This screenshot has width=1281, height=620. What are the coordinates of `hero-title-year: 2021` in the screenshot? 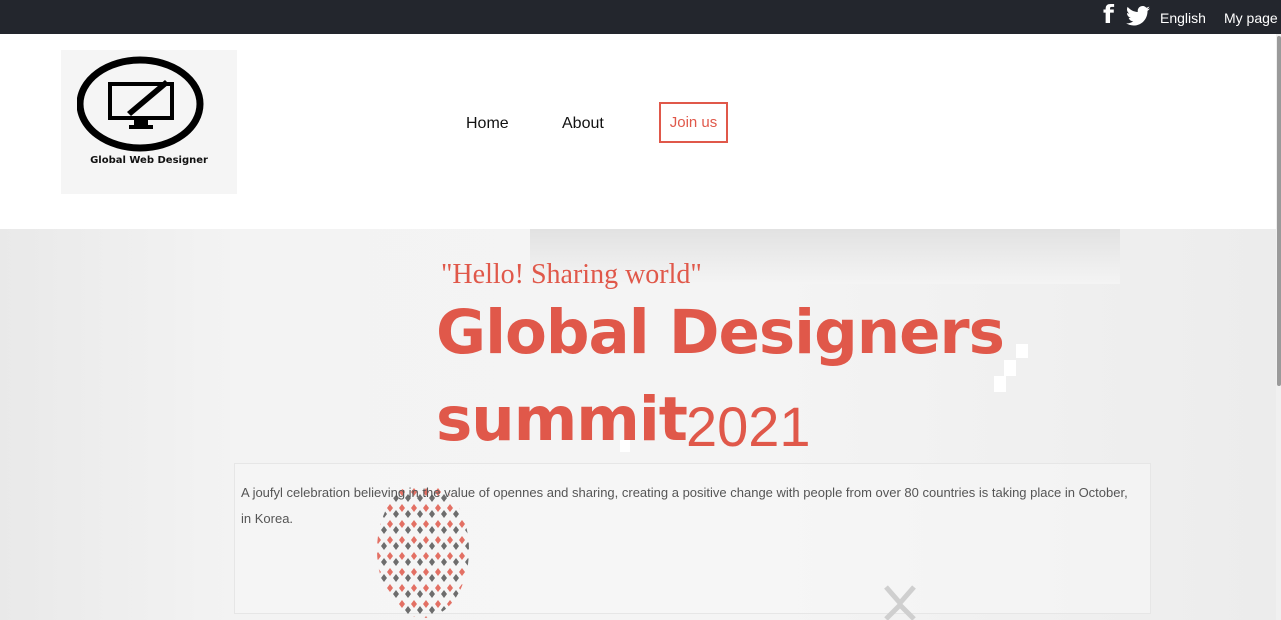 It's located at (748, 426).